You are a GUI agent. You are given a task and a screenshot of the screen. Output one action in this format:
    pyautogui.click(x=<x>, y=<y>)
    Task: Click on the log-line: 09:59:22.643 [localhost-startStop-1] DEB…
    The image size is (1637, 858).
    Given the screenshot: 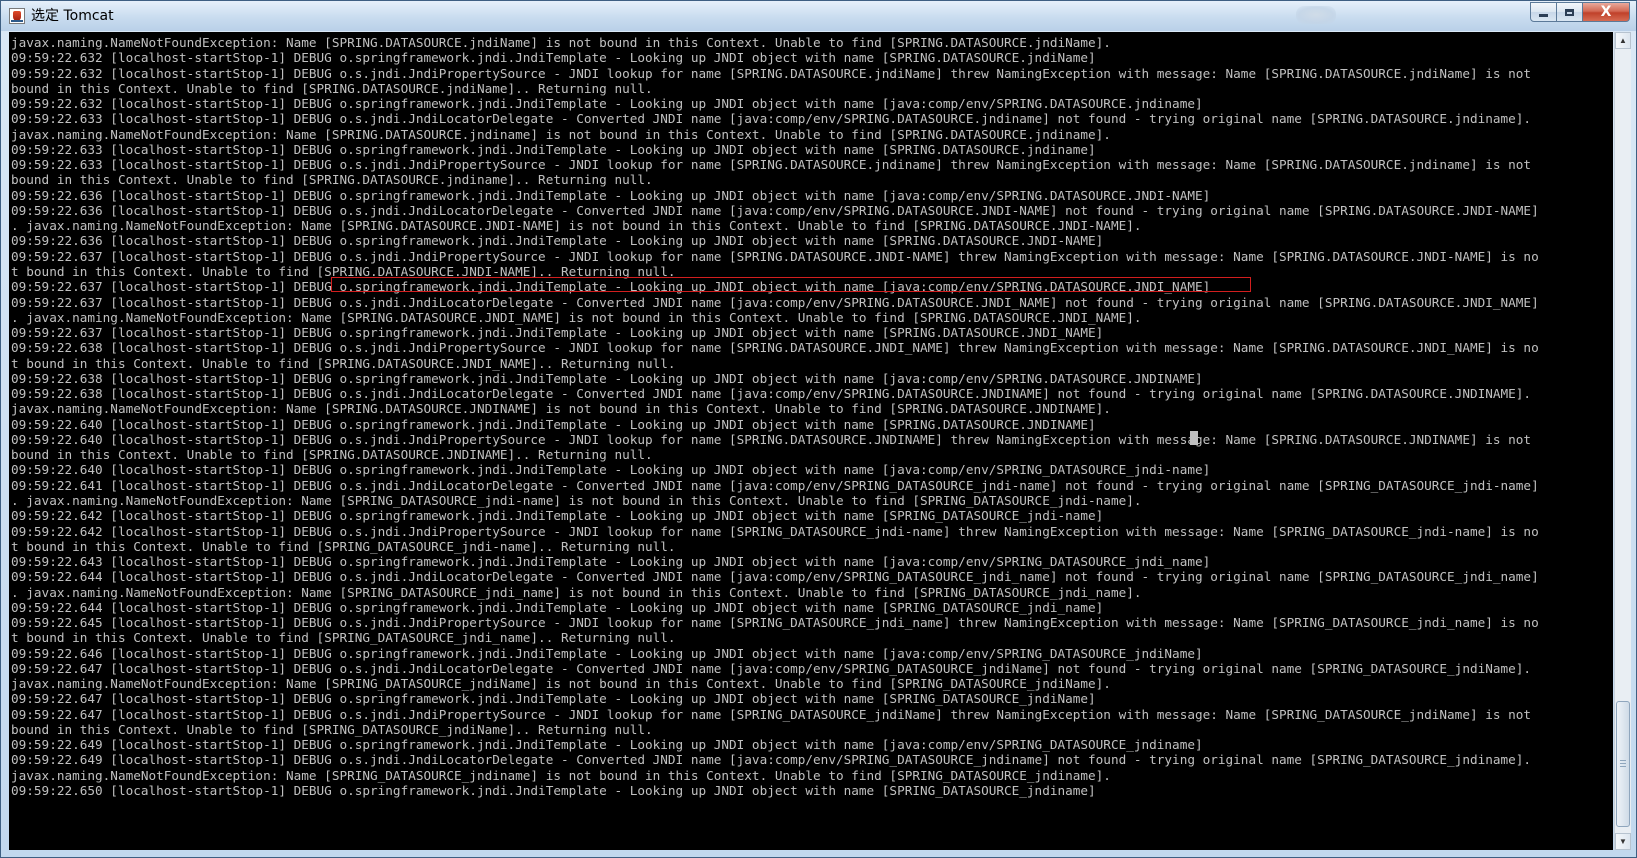 What is the action you would take?
    pyautogui.click(x=611, y=562)
    